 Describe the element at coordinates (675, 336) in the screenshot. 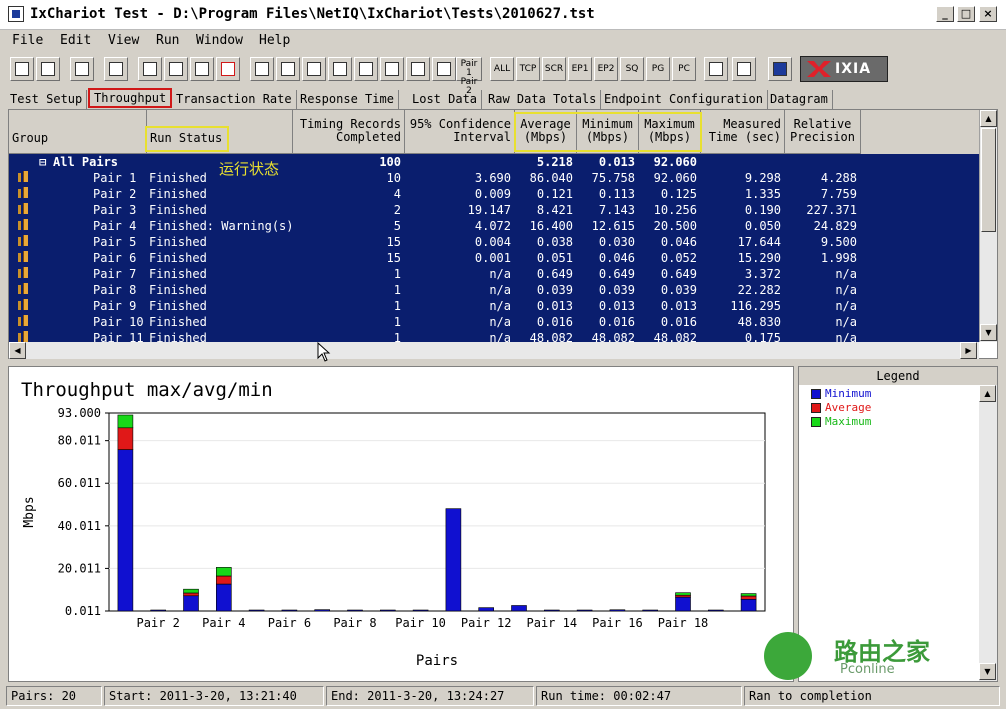

I see `cell-max: 48.082` at that location.